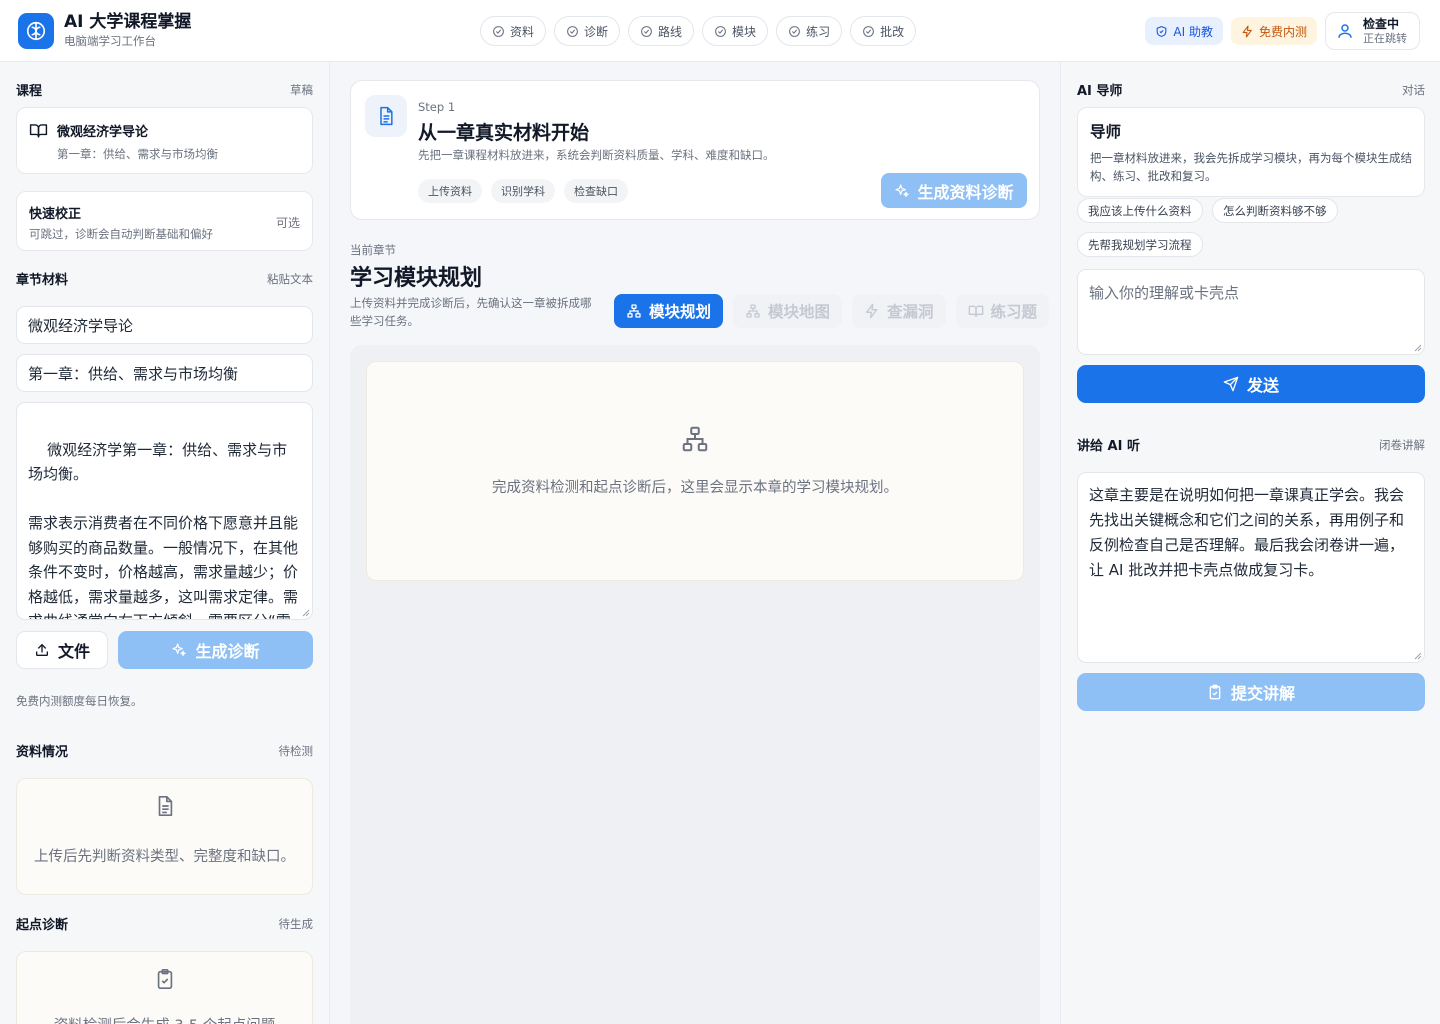 Image resolution: width=1440 pixels, height=1024 pixels. I want to click on tab-find-gaps: 查漏洞, so click(899, 311).